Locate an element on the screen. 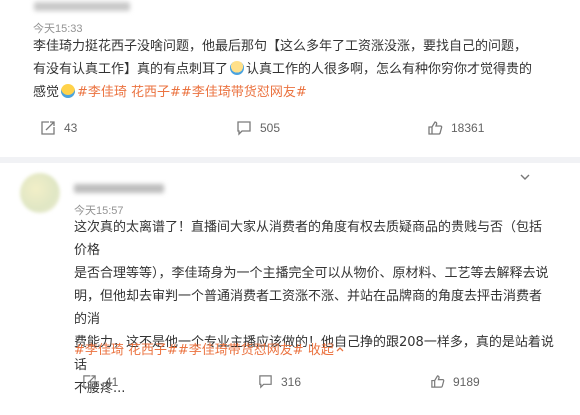 The image size is (580, 415). like-button: 18361 is located at coordinates (455, 128).